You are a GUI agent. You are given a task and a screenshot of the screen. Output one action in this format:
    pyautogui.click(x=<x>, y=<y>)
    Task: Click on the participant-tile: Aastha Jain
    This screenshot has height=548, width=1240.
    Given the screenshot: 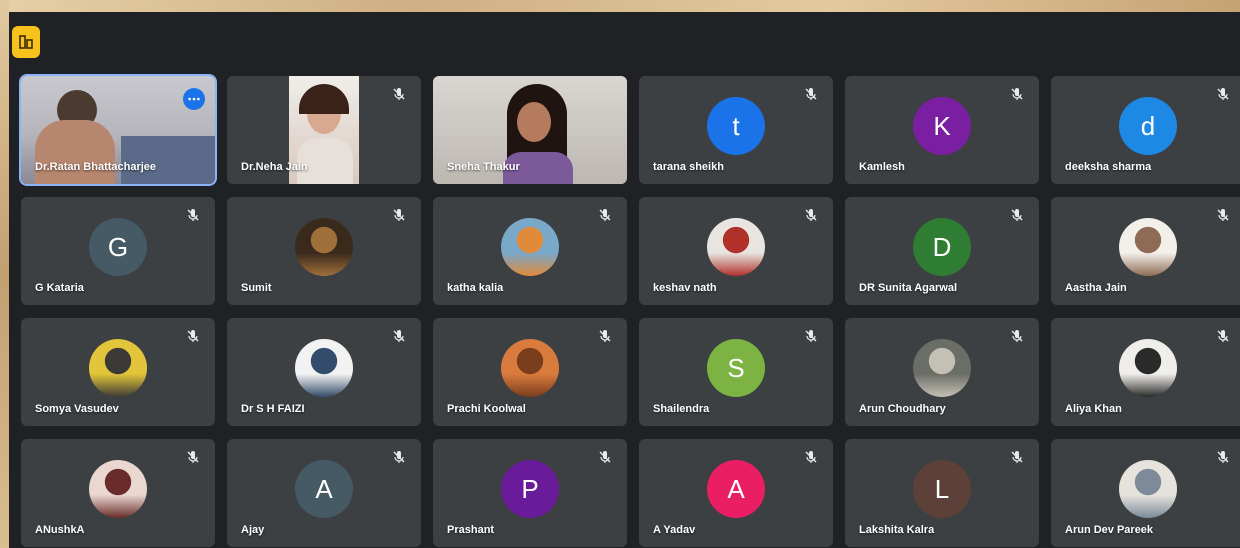 What is the action you would take?
    pyautogui.click(x=1145, y=251)
    